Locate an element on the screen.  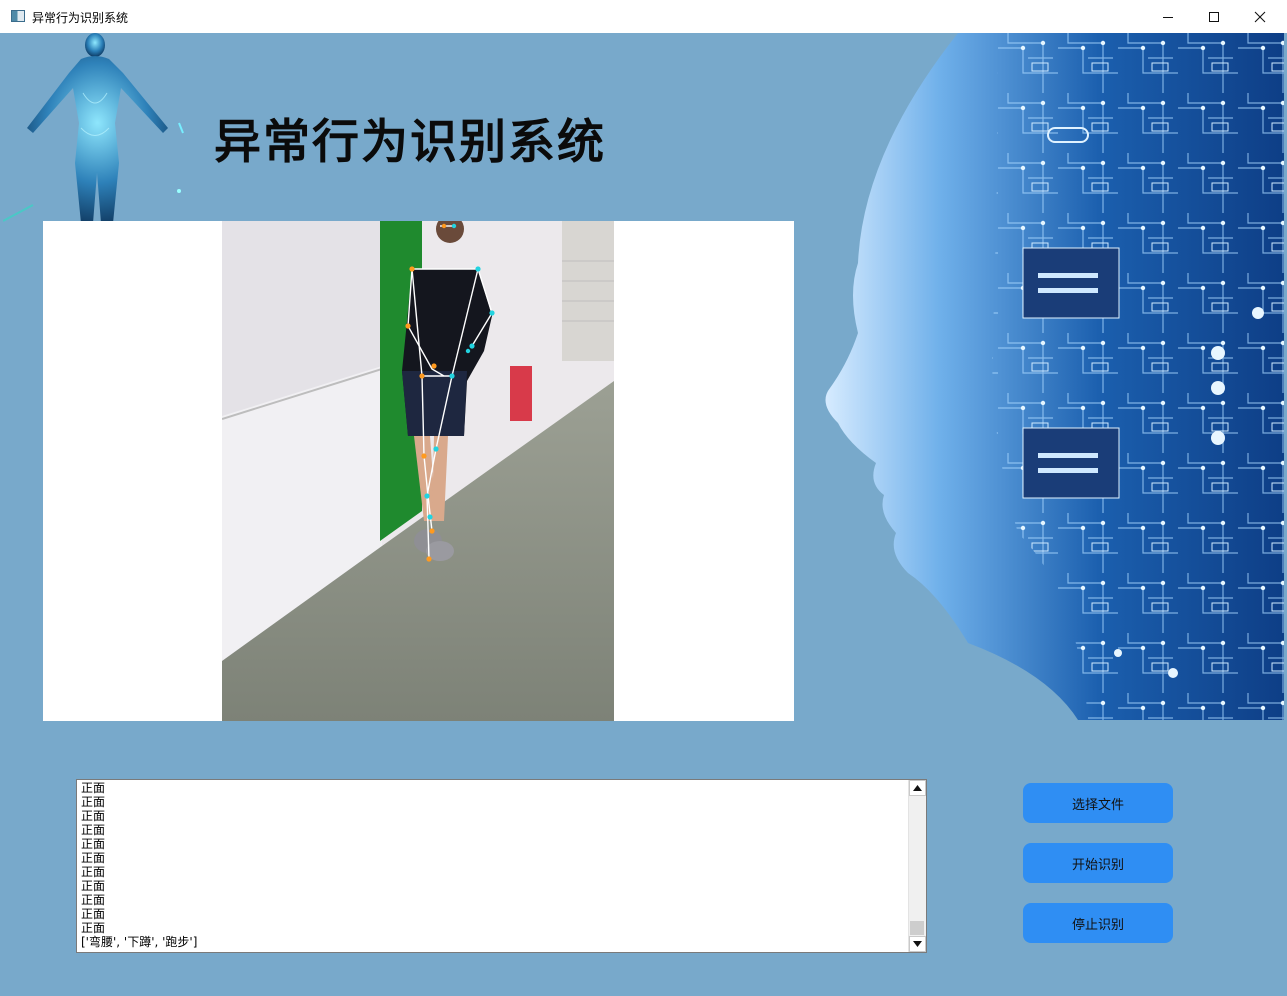
arrow-down-icon is located at coordinates (917, 944).